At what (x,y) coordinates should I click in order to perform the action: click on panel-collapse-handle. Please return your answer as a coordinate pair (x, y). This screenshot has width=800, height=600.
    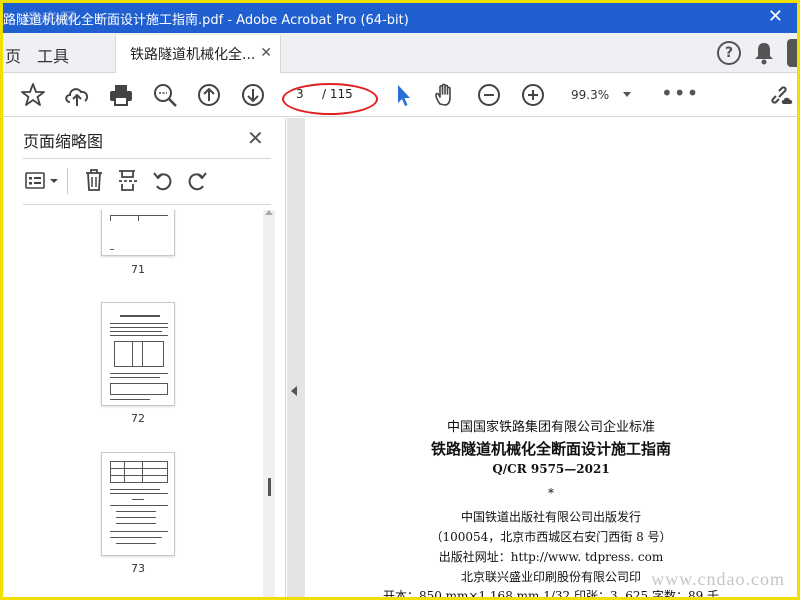
    Looking at the image, I should click on (296, 357).